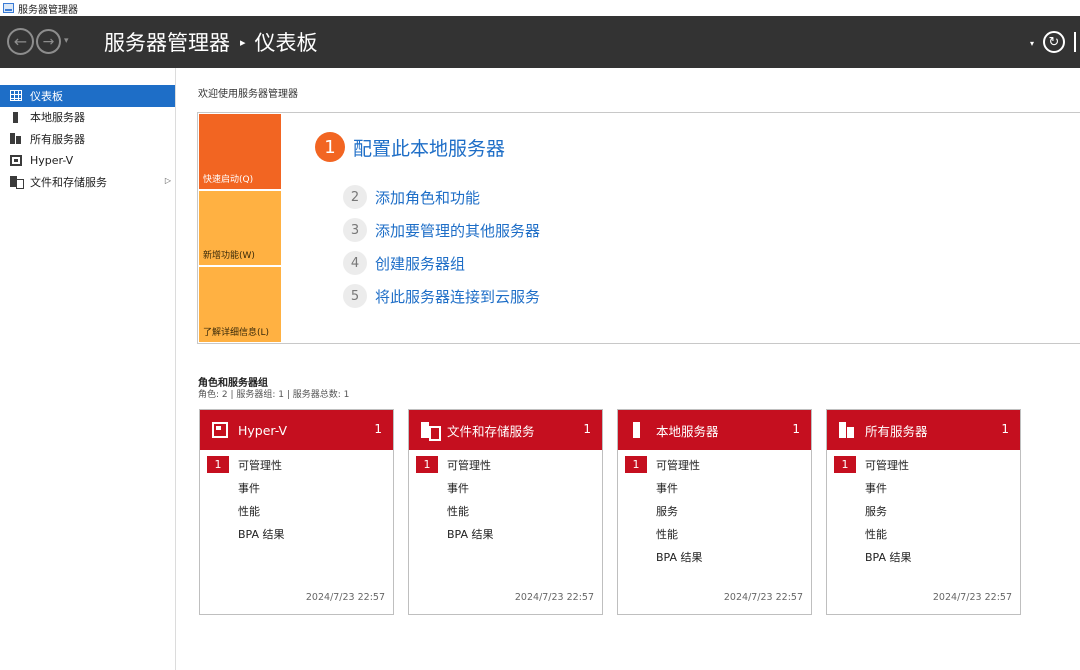  What do you see at coordinates (48, 10) in the screenshot?
I see `window-title: 服务器管理器` at bounding box center [48, 10].